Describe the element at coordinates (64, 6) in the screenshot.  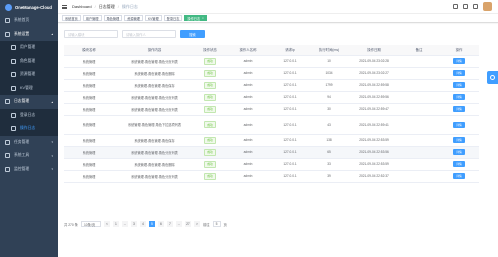
I see `hamburger-icon` at that location.